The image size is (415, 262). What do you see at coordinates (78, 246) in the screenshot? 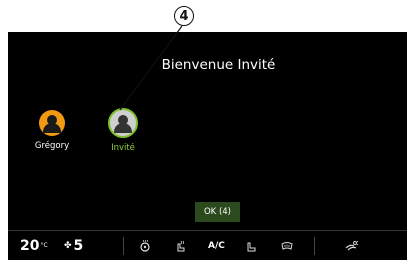
I see `fan-speed-value: 5` at bounding box center [78, 246].